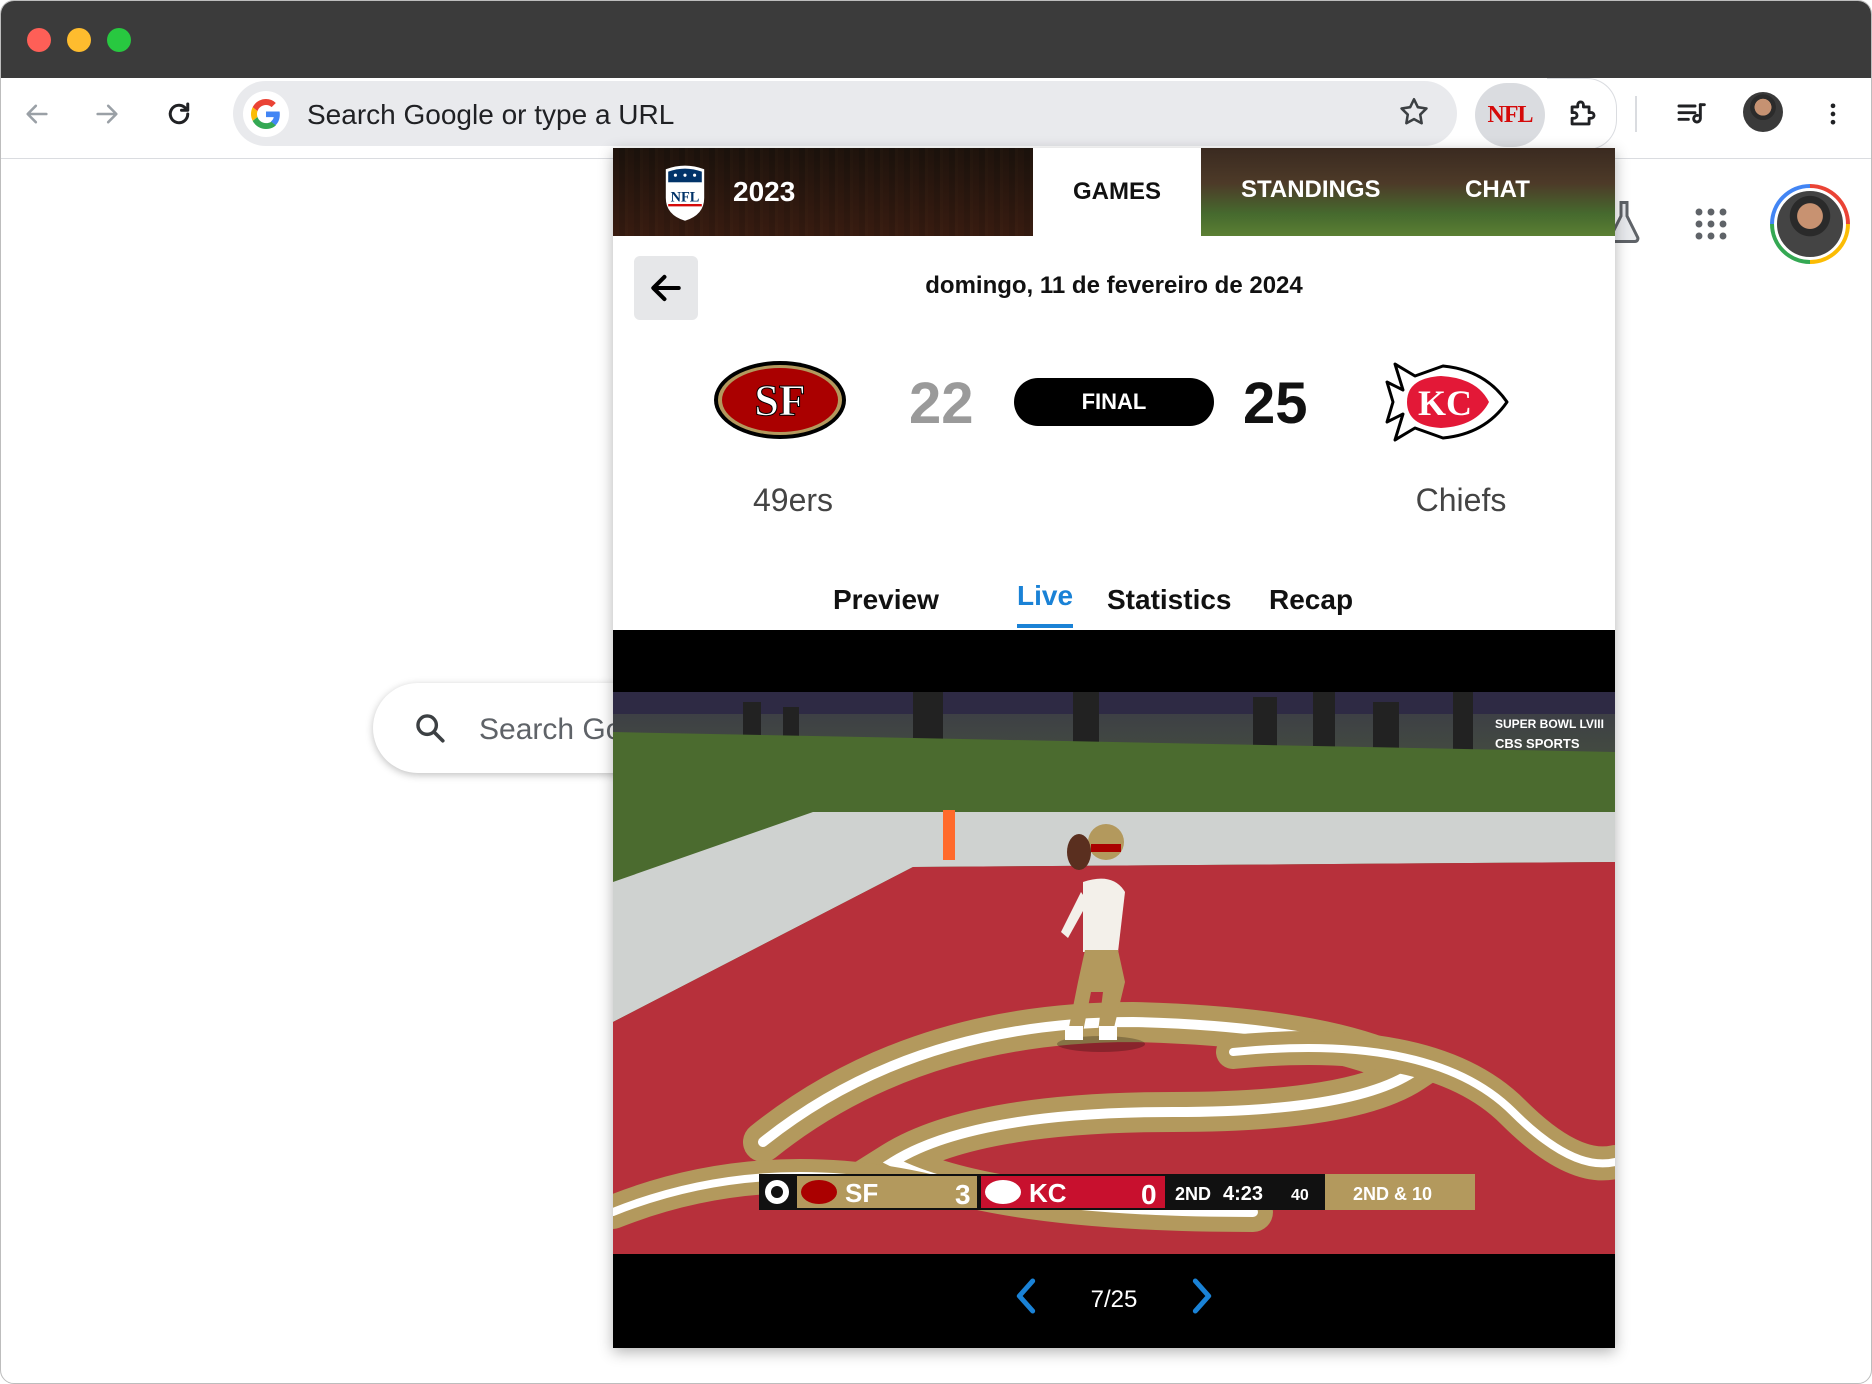 The width and height of the screenshot is (1872, 1384). I want to click on home-team-name: 49ers, so click(793, 500).